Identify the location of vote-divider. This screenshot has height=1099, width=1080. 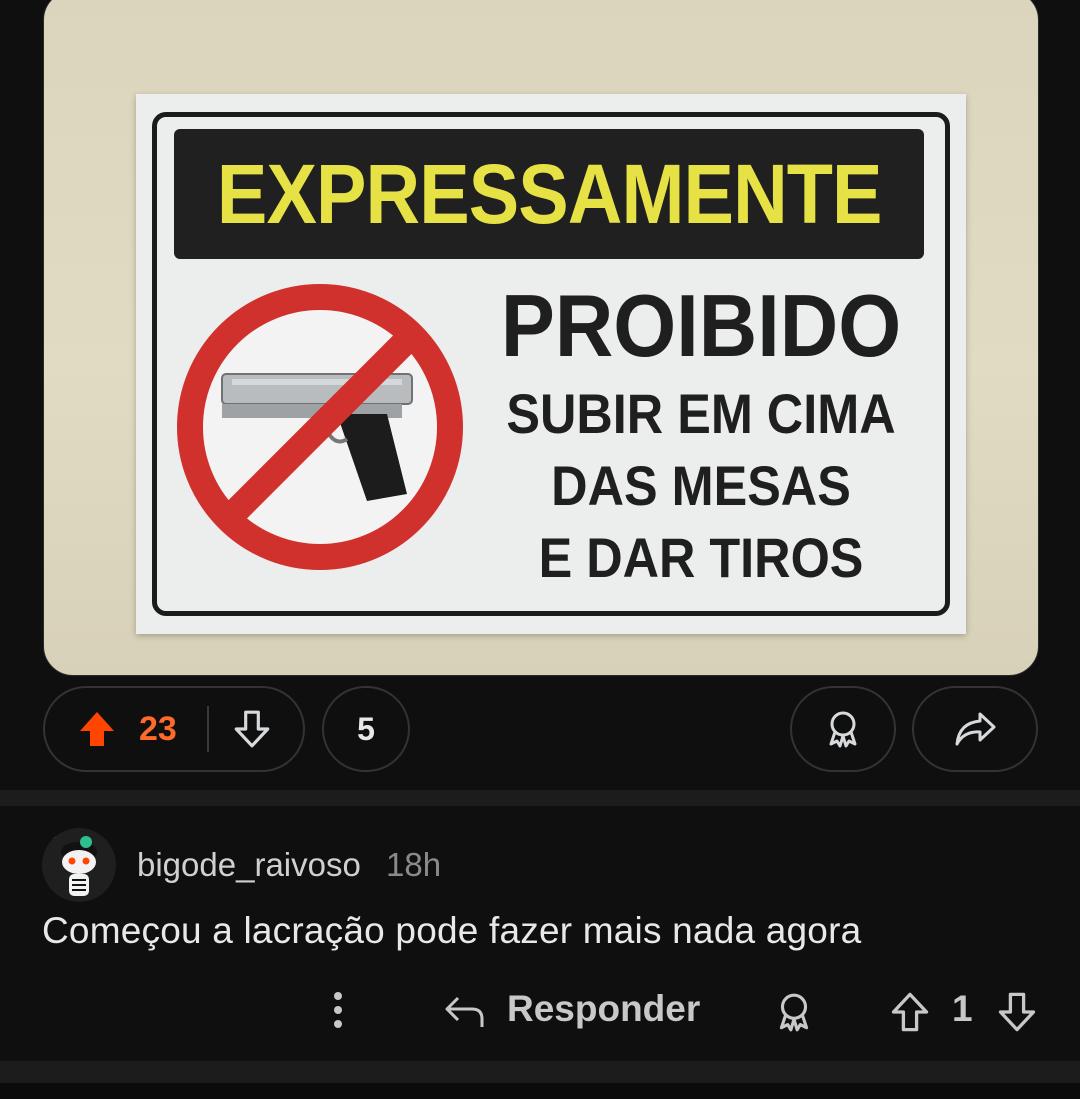
(207, 729).